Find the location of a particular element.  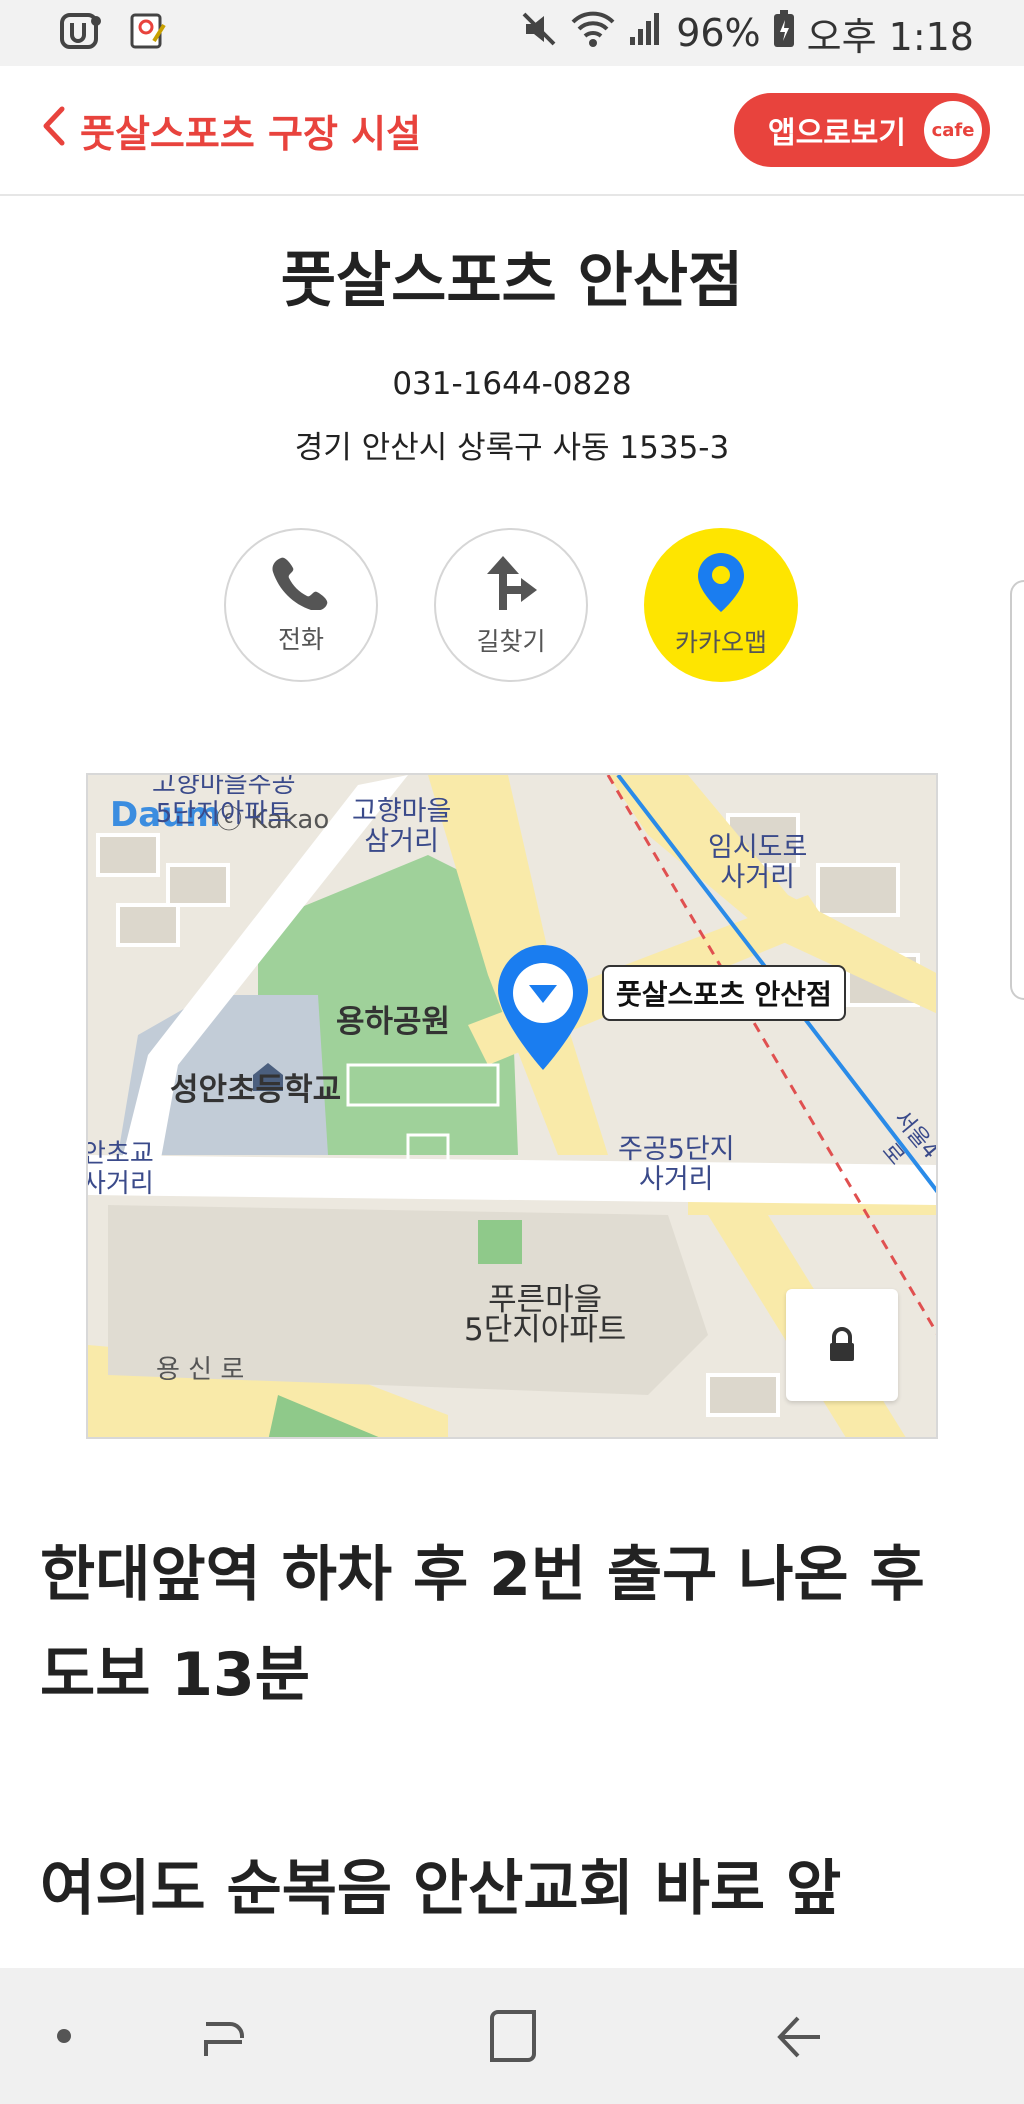

app-header: 풋살스포츠 구장 시설 앱으로보기 cafe is located at coordinates (512, 131).